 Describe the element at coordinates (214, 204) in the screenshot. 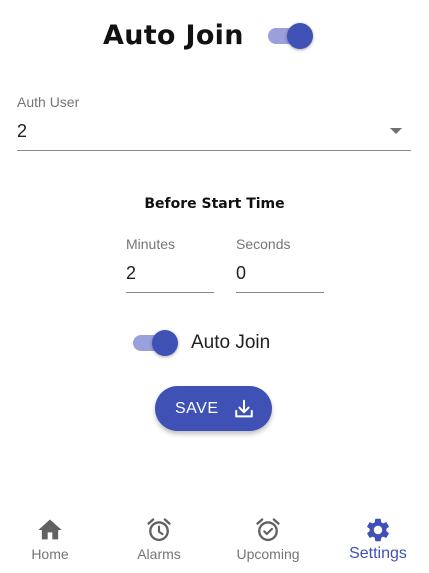

I see `before-start-time-heading: Before Start Time` at that location.